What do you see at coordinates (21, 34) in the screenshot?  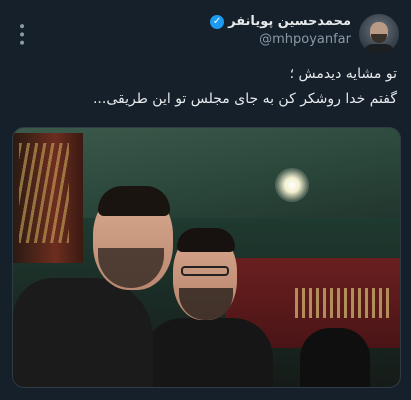 I see `more-options-icon: •••` at bounding box center [21, 34].